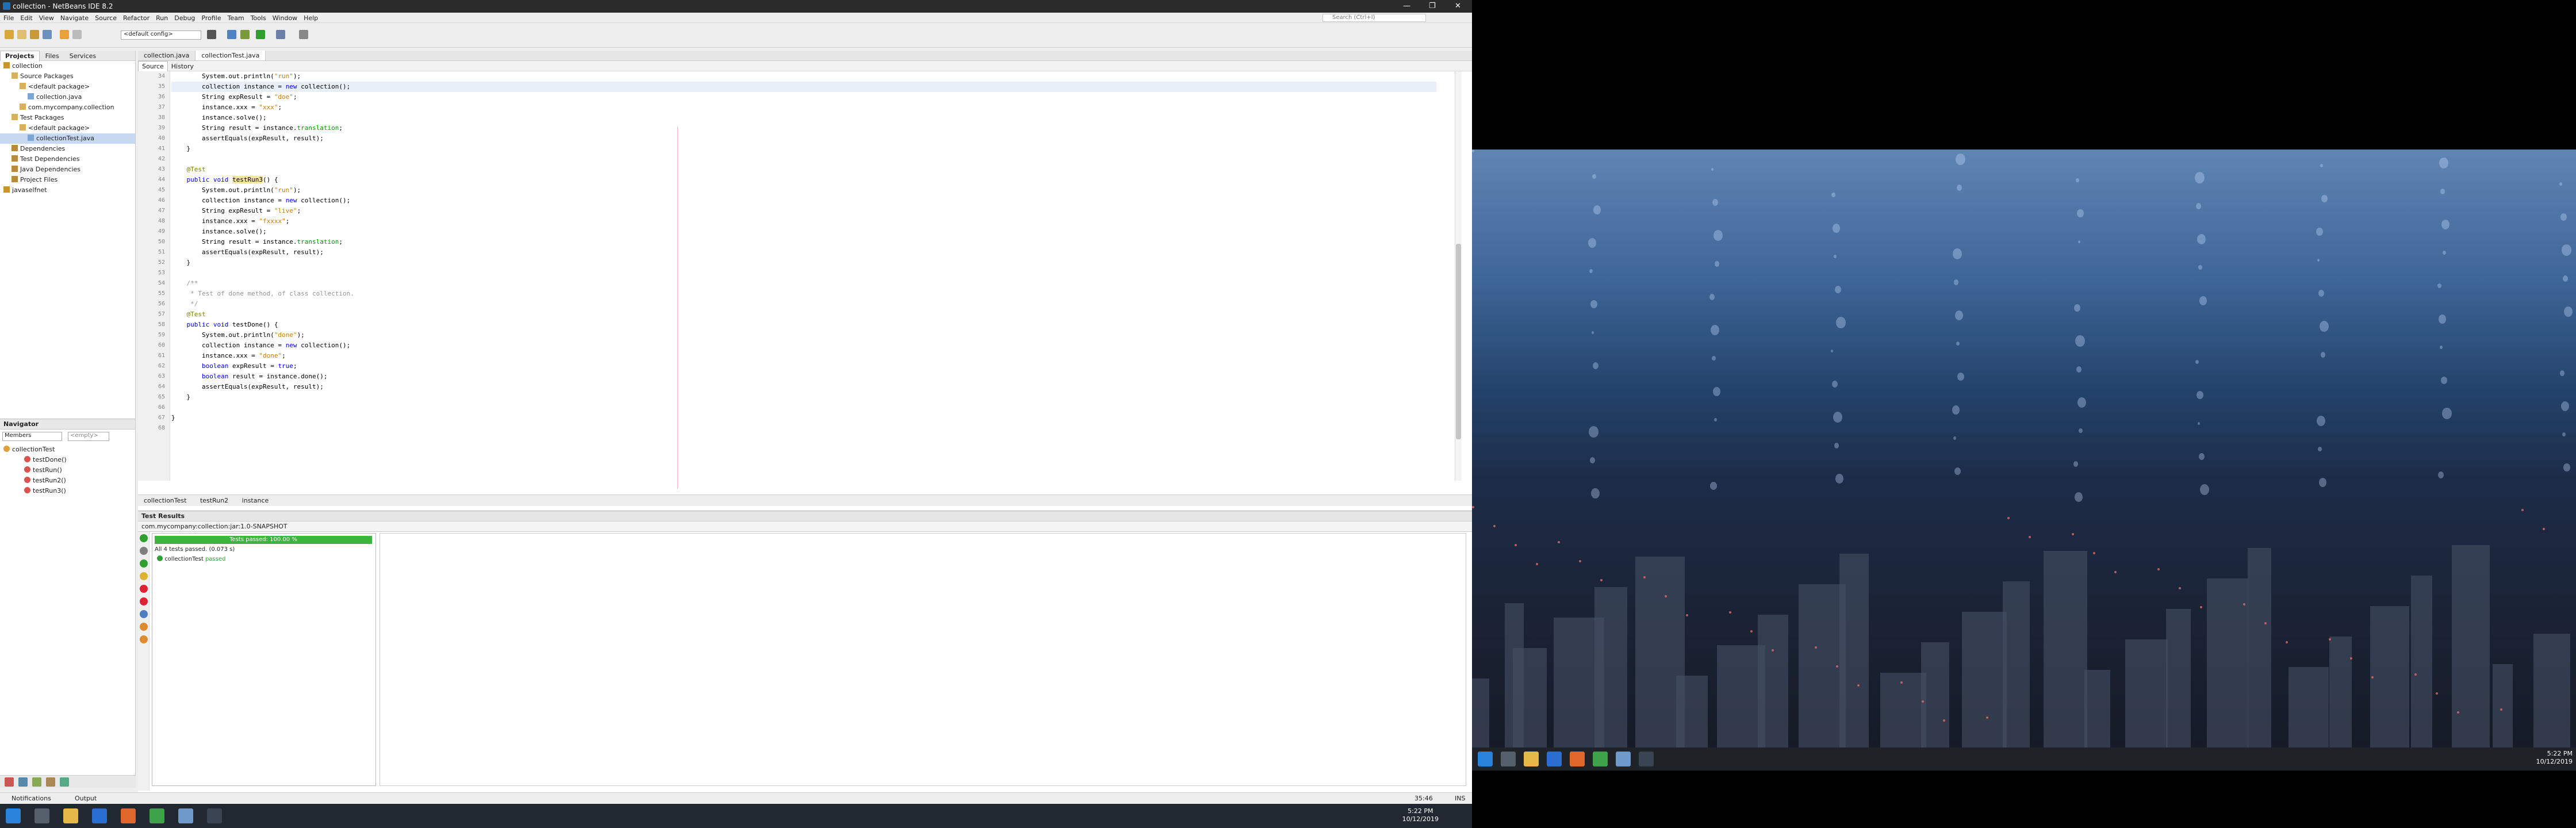 This screenshot has width=2576, height=828. What do you see at coordinates (231, 34) in the screenshot?
I see `build-icon` at bounding box center [231, 34].